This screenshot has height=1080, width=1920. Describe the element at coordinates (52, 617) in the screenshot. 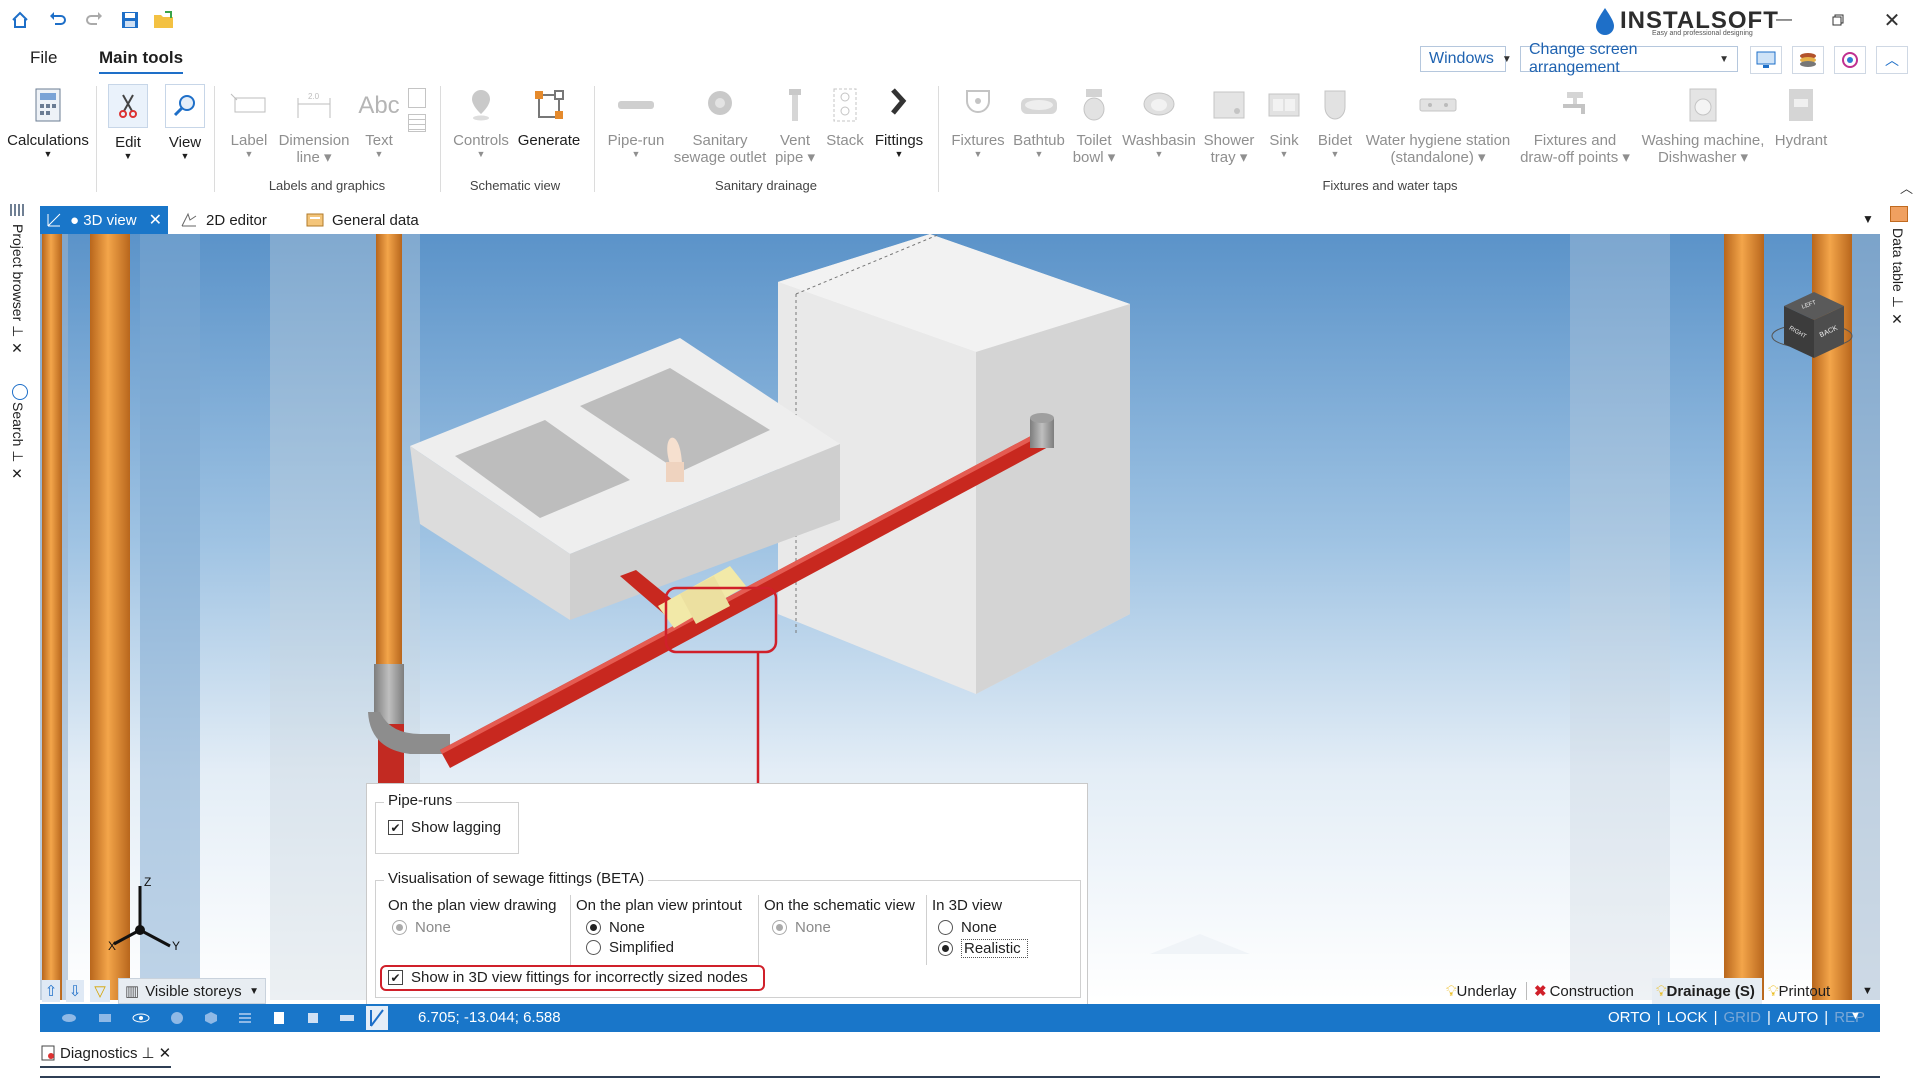

I see `vertical-pipe` at that location.